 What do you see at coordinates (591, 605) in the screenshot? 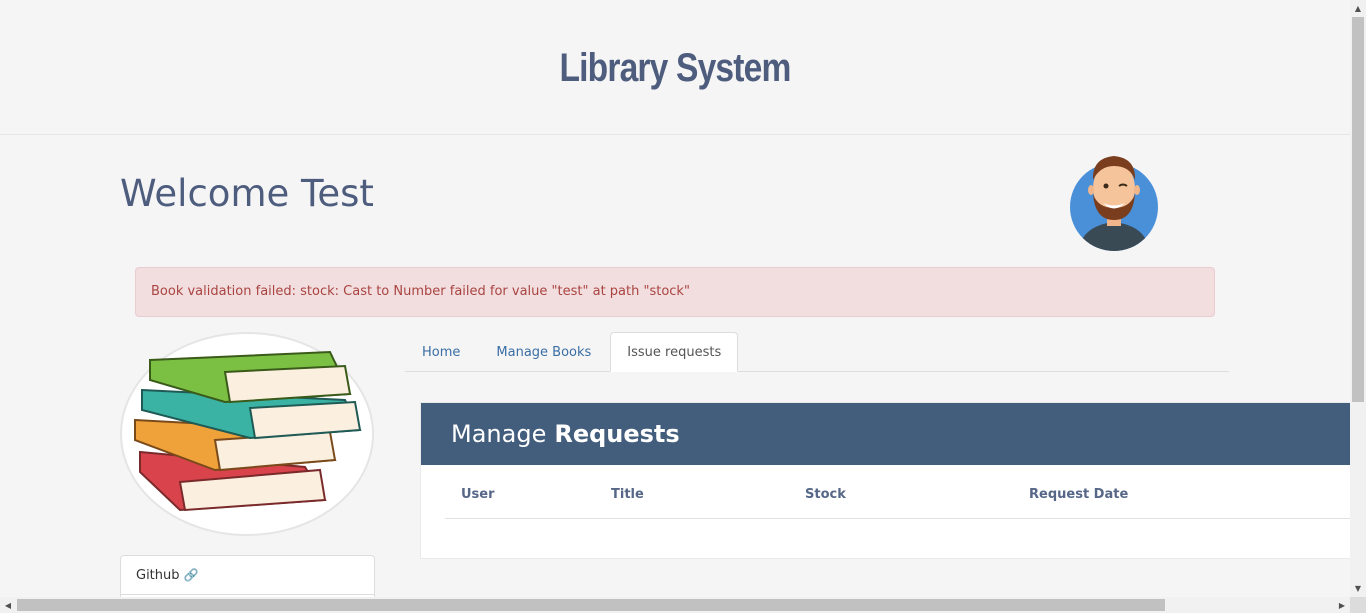
I see `horizontal-scroll-thumb` at bounding box center [591, 605].